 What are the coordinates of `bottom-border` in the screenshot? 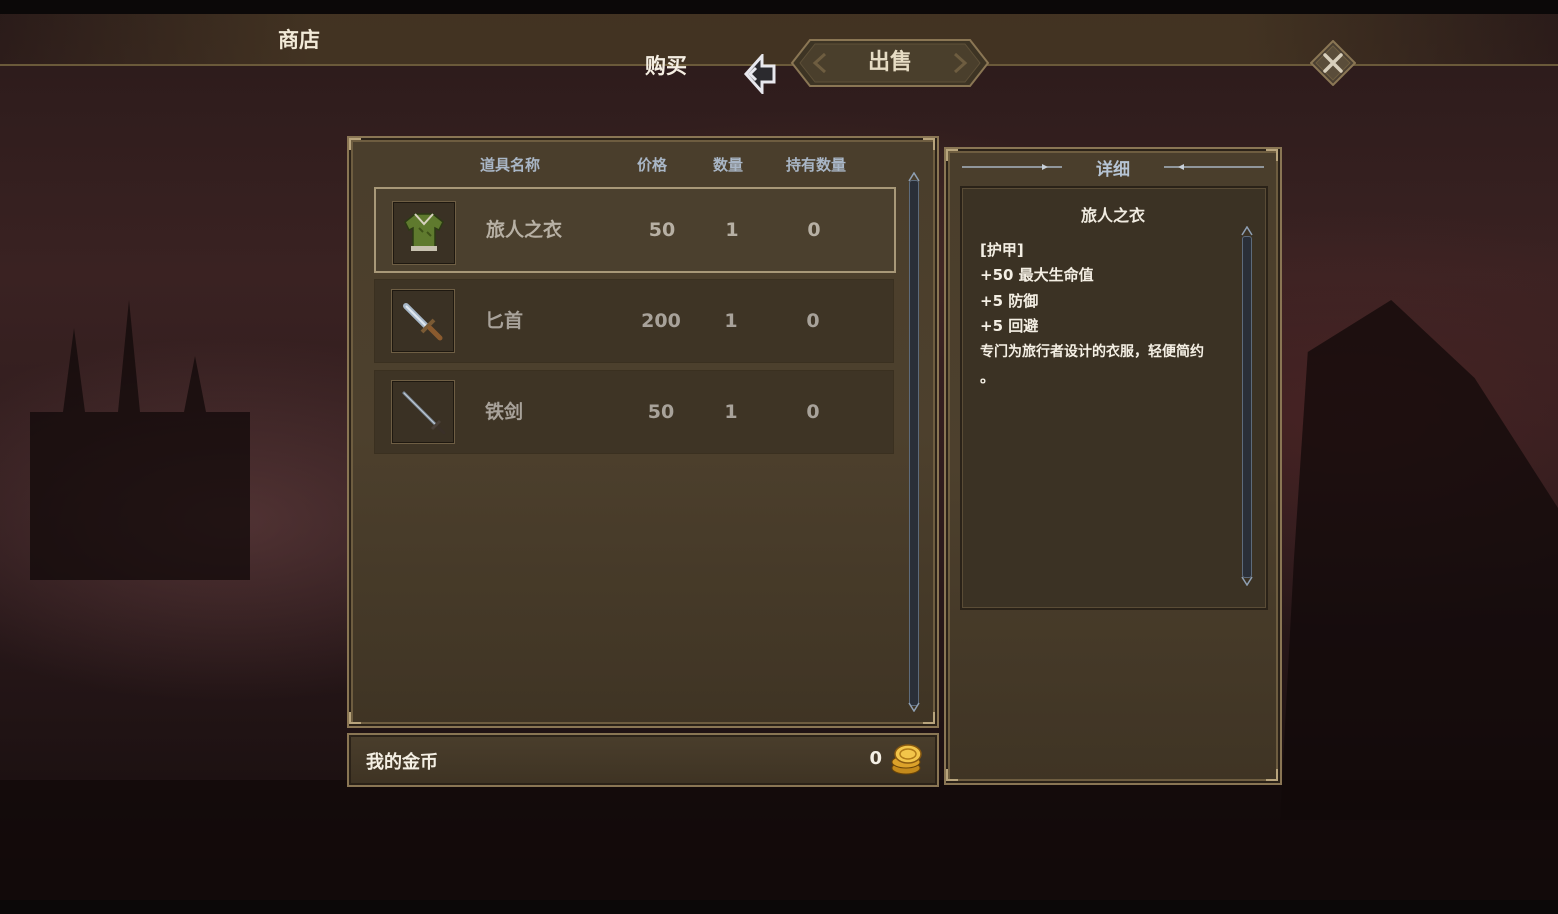 It's located at (779, 907).